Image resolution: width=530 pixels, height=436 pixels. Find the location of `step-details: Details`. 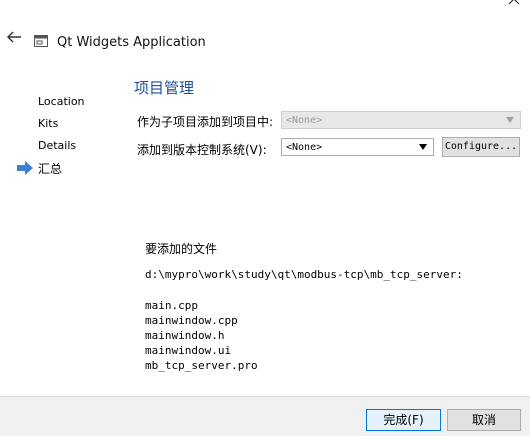

step-details: Details is located at coordinates (57, 145).